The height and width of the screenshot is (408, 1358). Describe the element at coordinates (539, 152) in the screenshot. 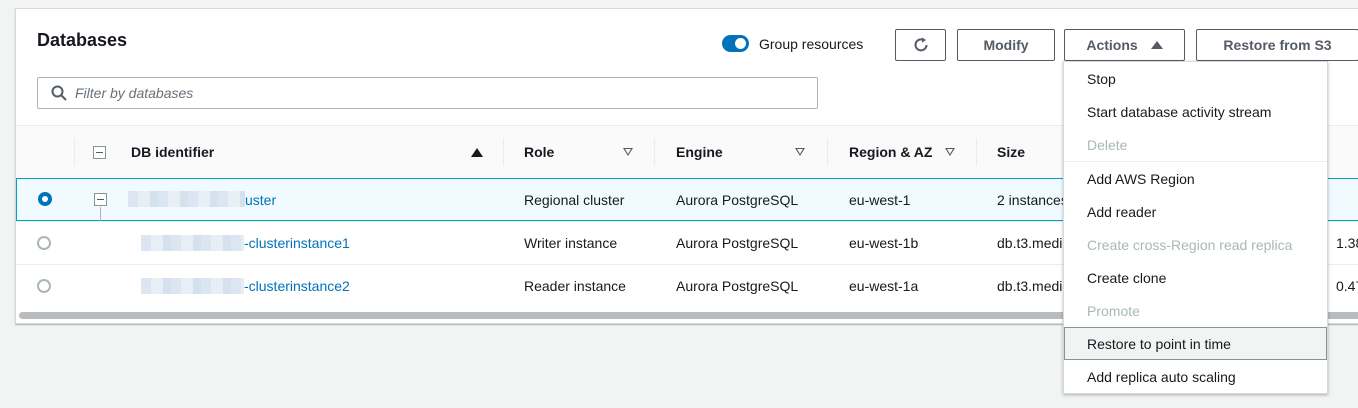

I see `col-role: Role` at that location.